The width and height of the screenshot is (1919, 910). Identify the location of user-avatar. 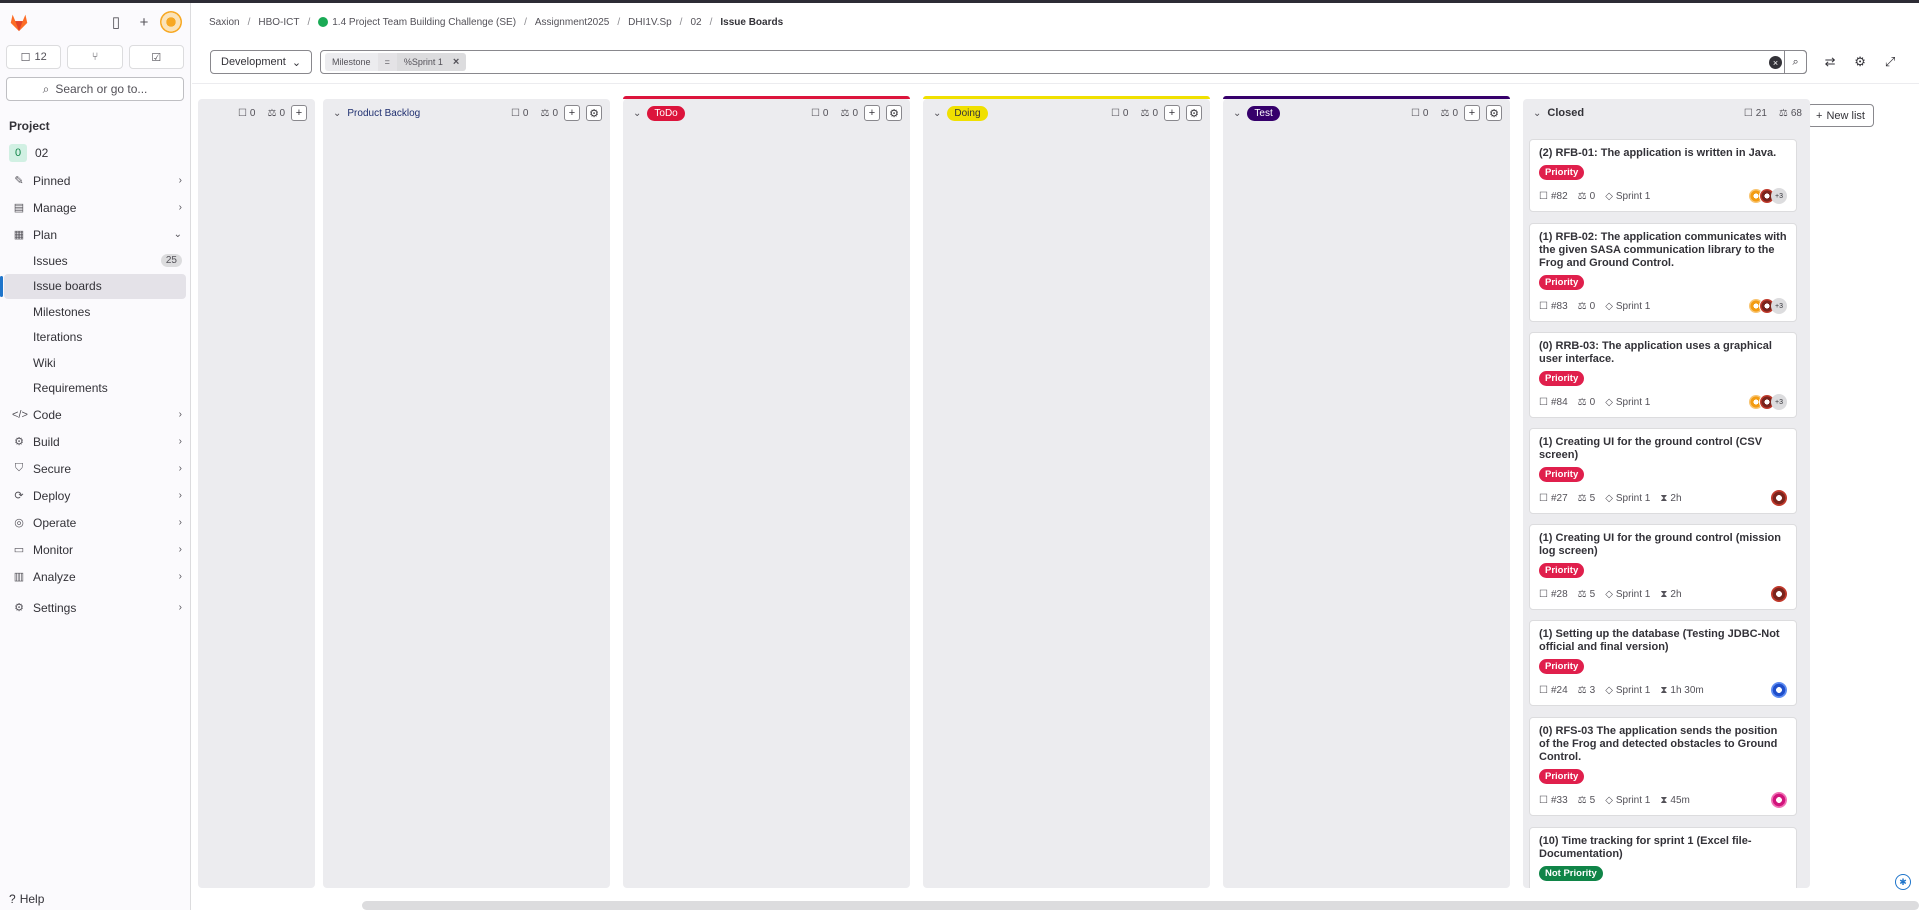
(171, 22).